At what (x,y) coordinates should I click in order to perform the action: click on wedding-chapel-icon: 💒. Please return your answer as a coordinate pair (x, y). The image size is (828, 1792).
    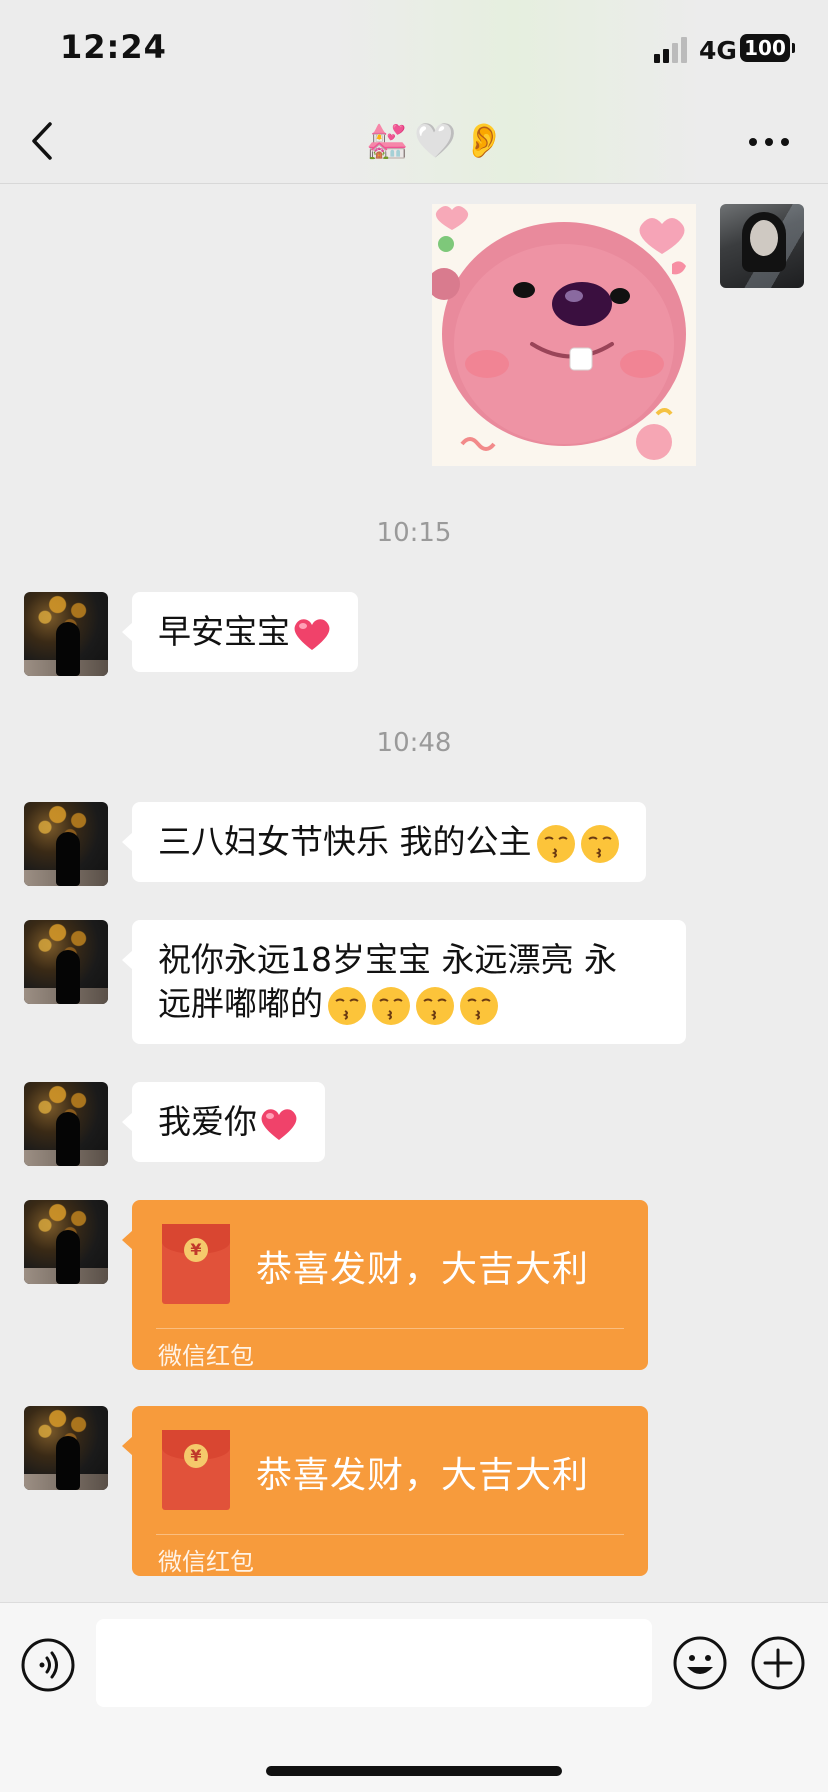
    Looking at the image, I should click on (387, 141).